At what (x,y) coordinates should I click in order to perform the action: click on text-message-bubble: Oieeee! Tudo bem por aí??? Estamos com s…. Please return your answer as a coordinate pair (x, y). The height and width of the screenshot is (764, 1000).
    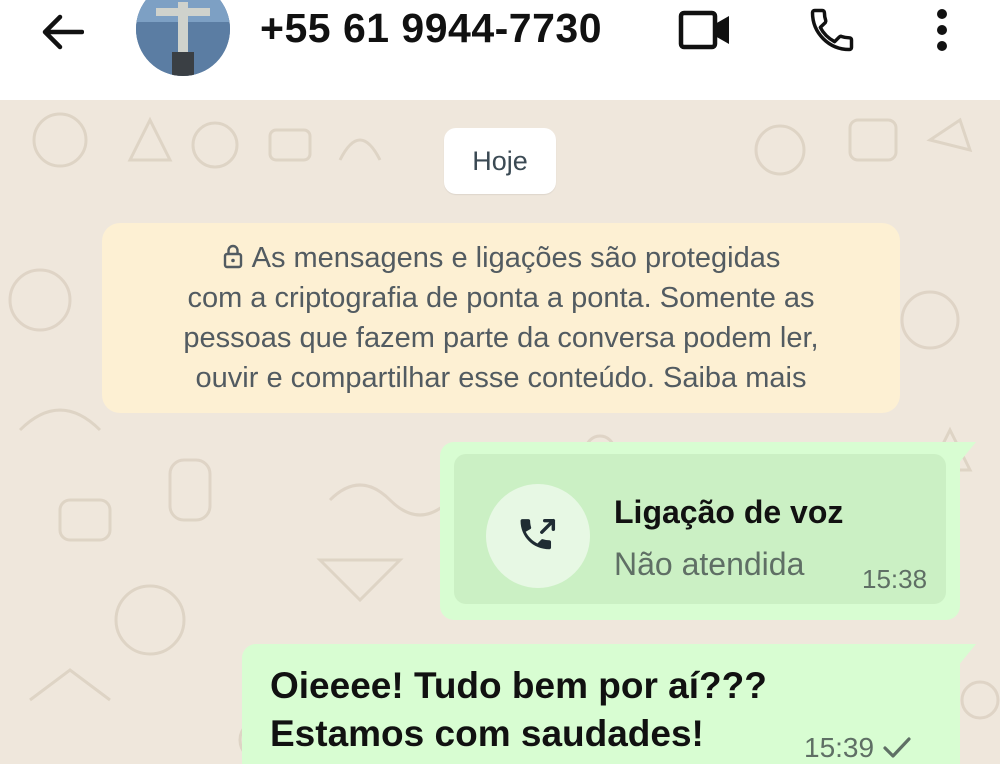
    Looking at the image, I should click on (601, 704).